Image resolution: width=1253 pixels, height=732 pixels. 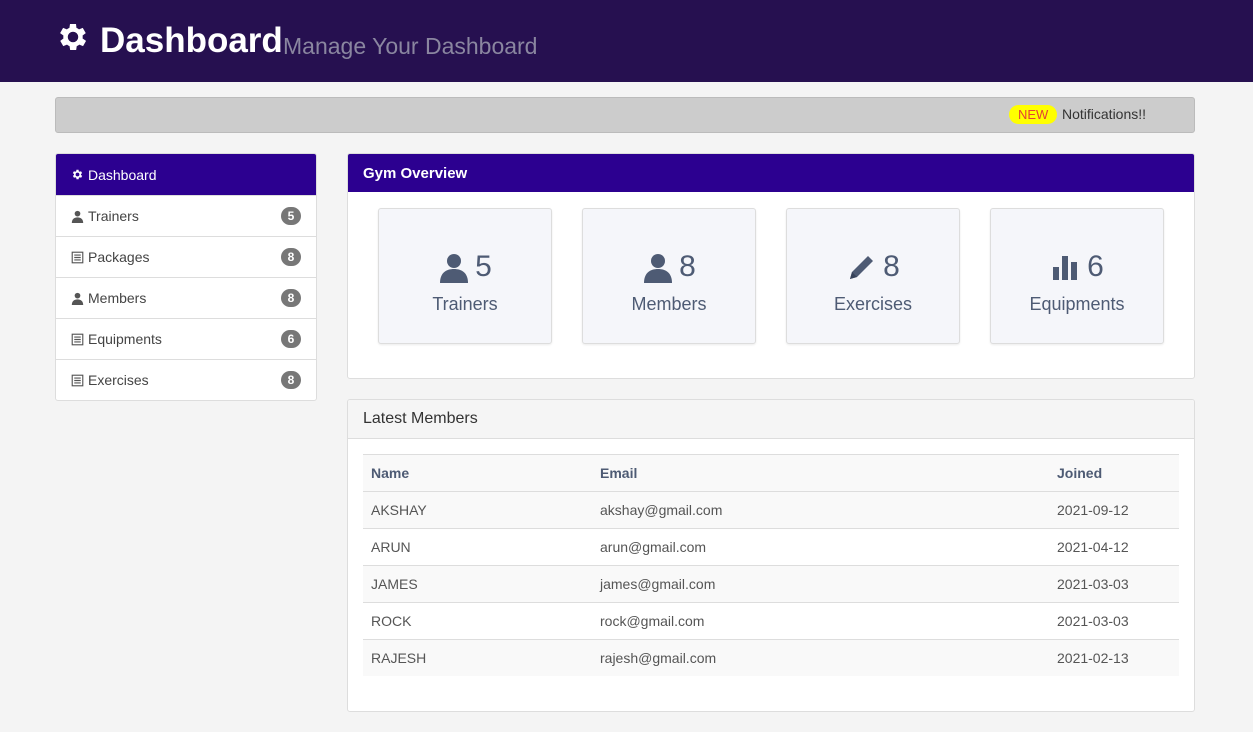 I want to click on count-badge: 6, so click(x=291, y=339).